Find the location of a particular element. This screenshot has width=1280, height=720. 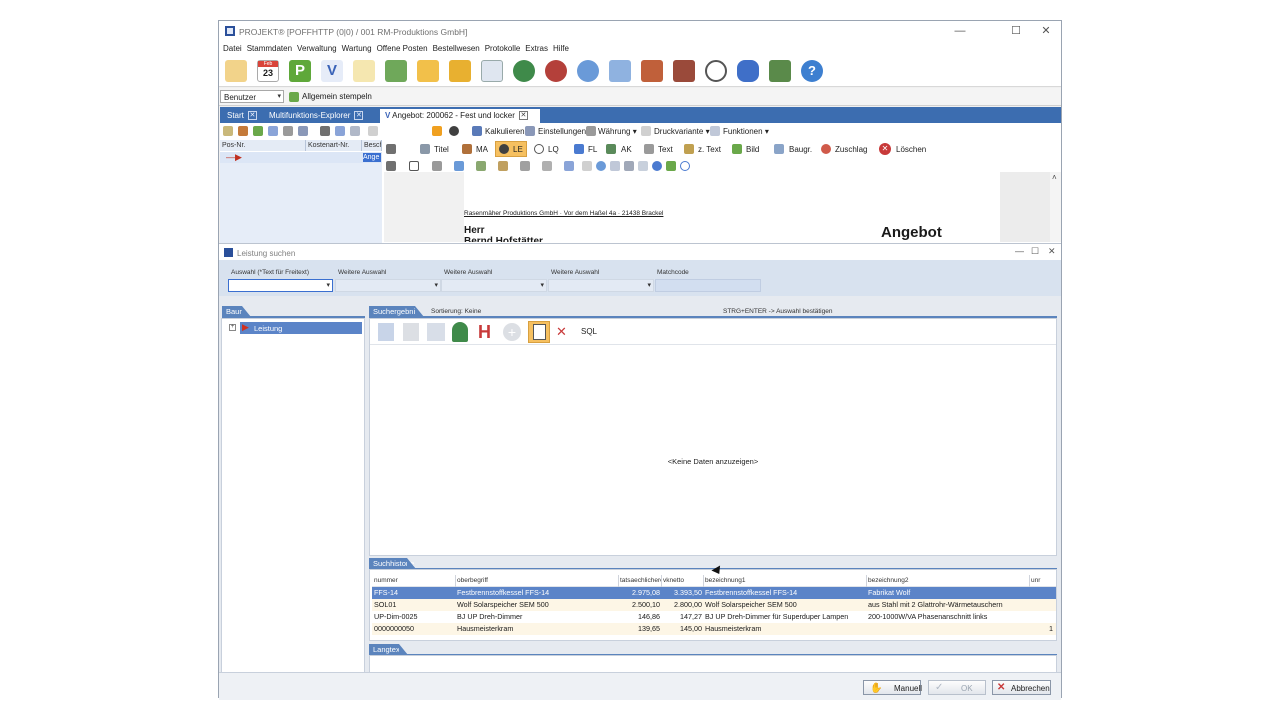

page-icon is located at coordinates (587, 166).